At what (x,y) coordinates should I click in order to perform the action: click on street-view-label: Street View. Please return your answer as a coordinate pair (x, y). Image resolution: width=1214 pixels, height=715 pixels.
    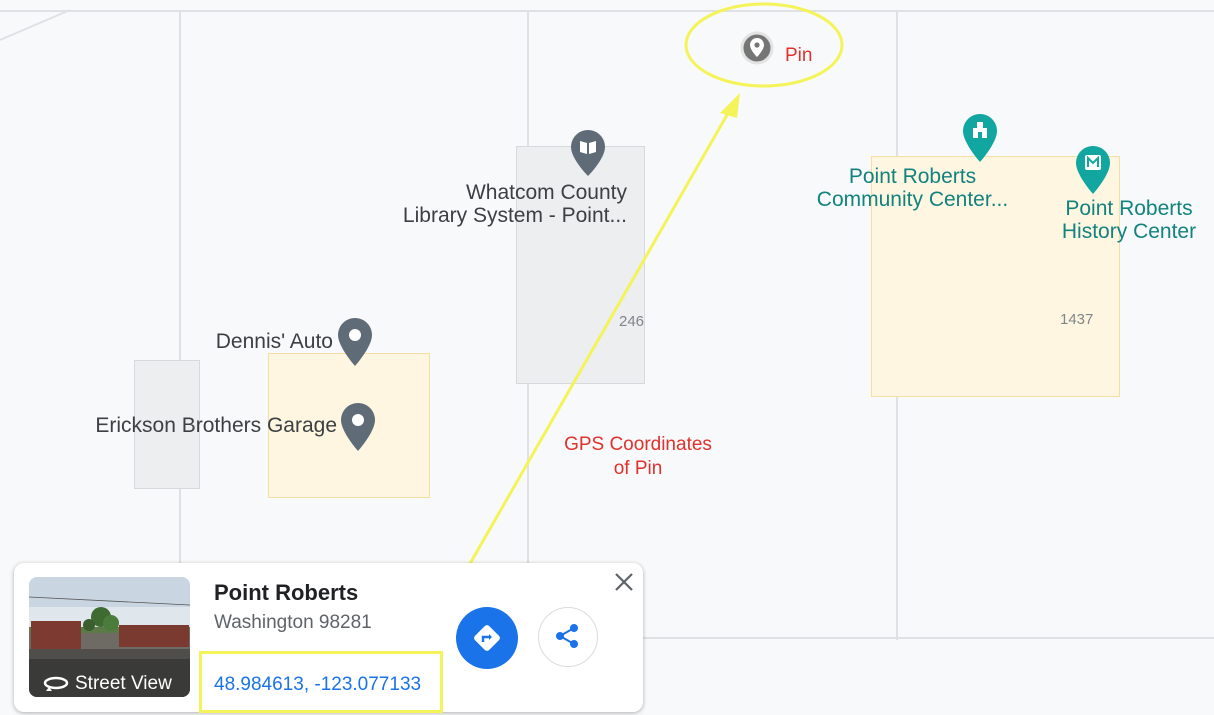
    Looking at the image, I should click on (123, 683).